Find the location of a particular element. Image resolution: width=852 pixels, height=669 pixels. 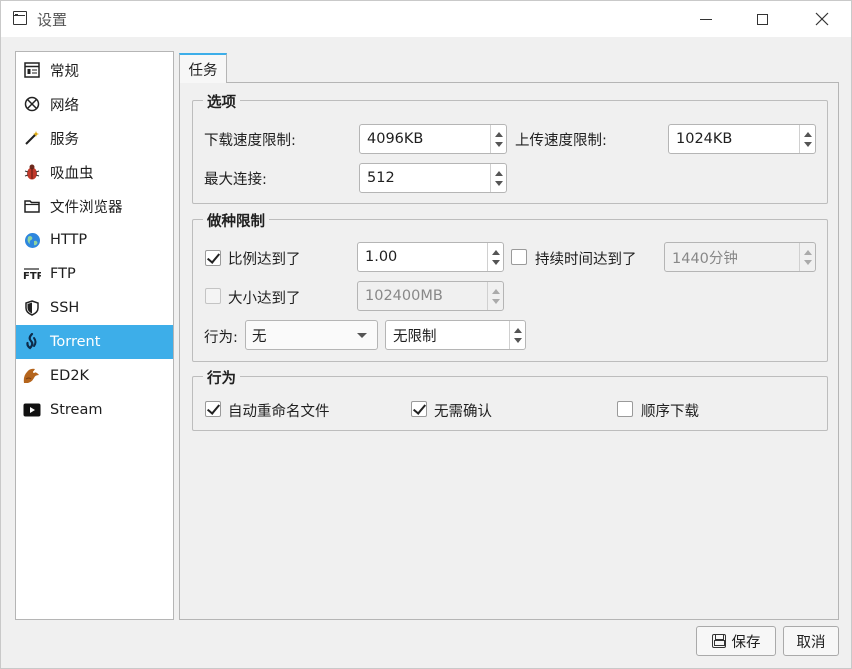

action-combobox: 无 is located at coordinates (311, 335).